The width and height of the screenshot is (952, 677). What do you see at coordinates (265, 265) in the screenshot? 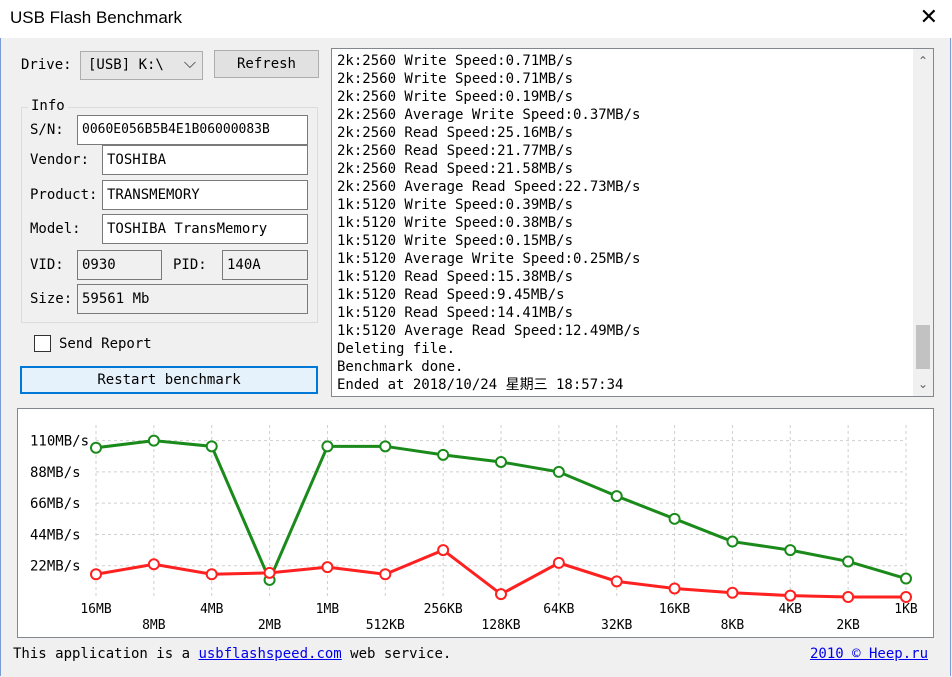
I see `pid-field: 140A` at bounding box center [265, 265].